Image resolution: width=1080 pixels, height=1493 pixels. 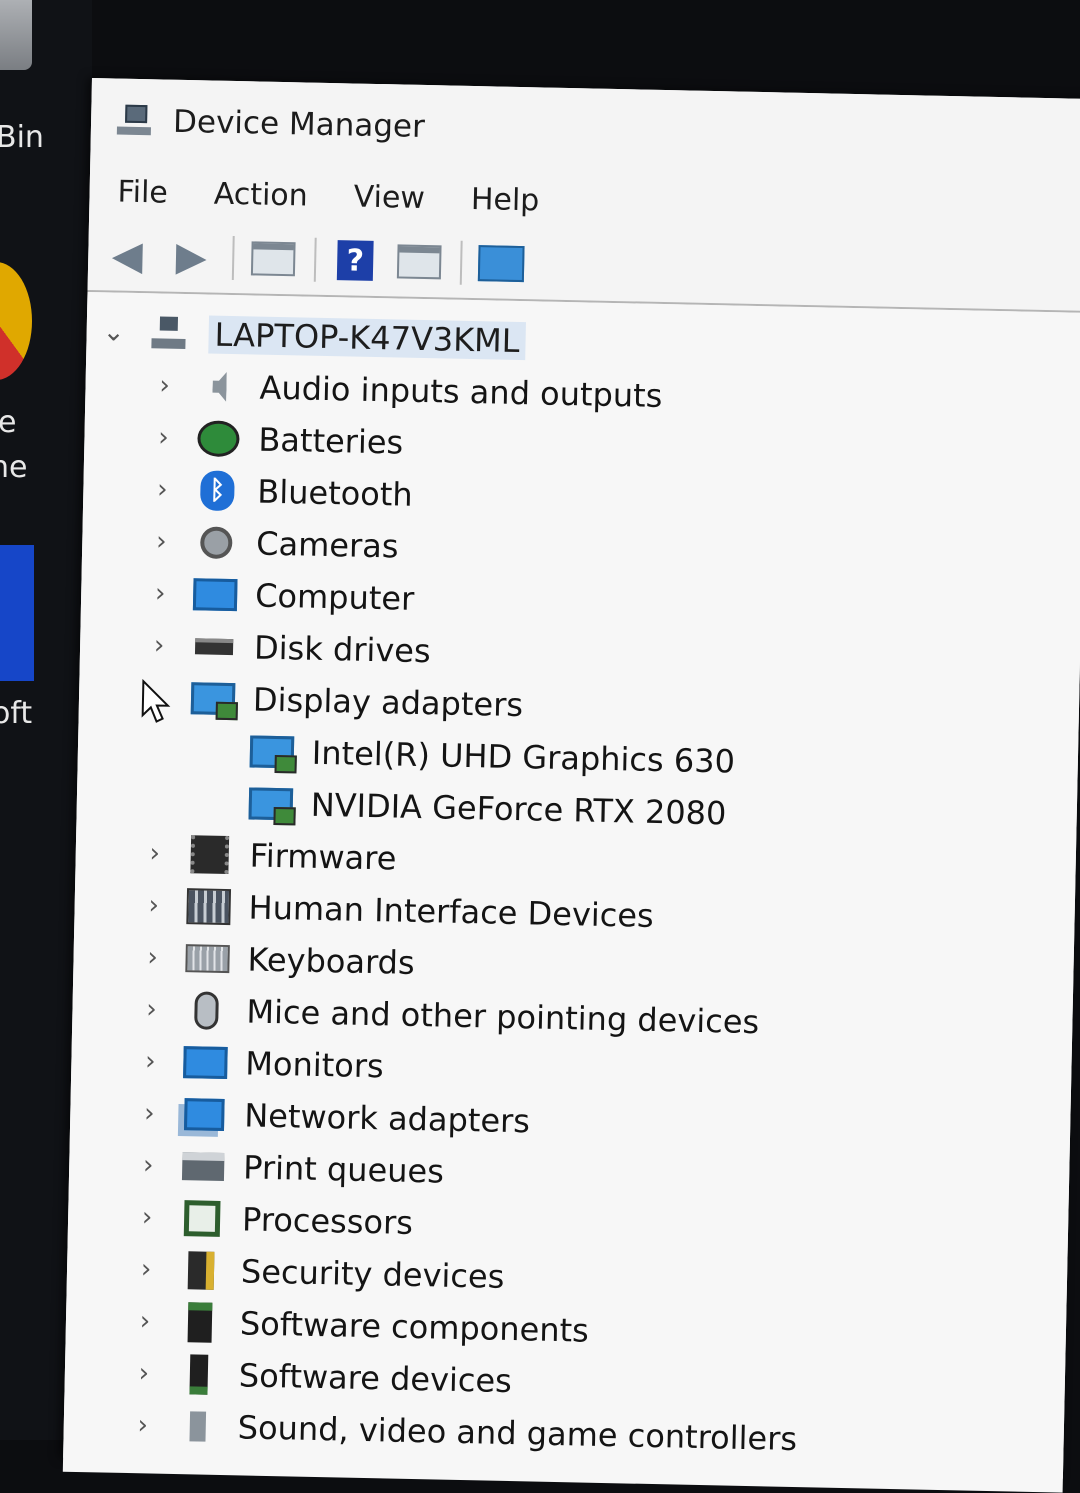 I want to click on tree-item-label: Processors, so click(x=327, y=1221).